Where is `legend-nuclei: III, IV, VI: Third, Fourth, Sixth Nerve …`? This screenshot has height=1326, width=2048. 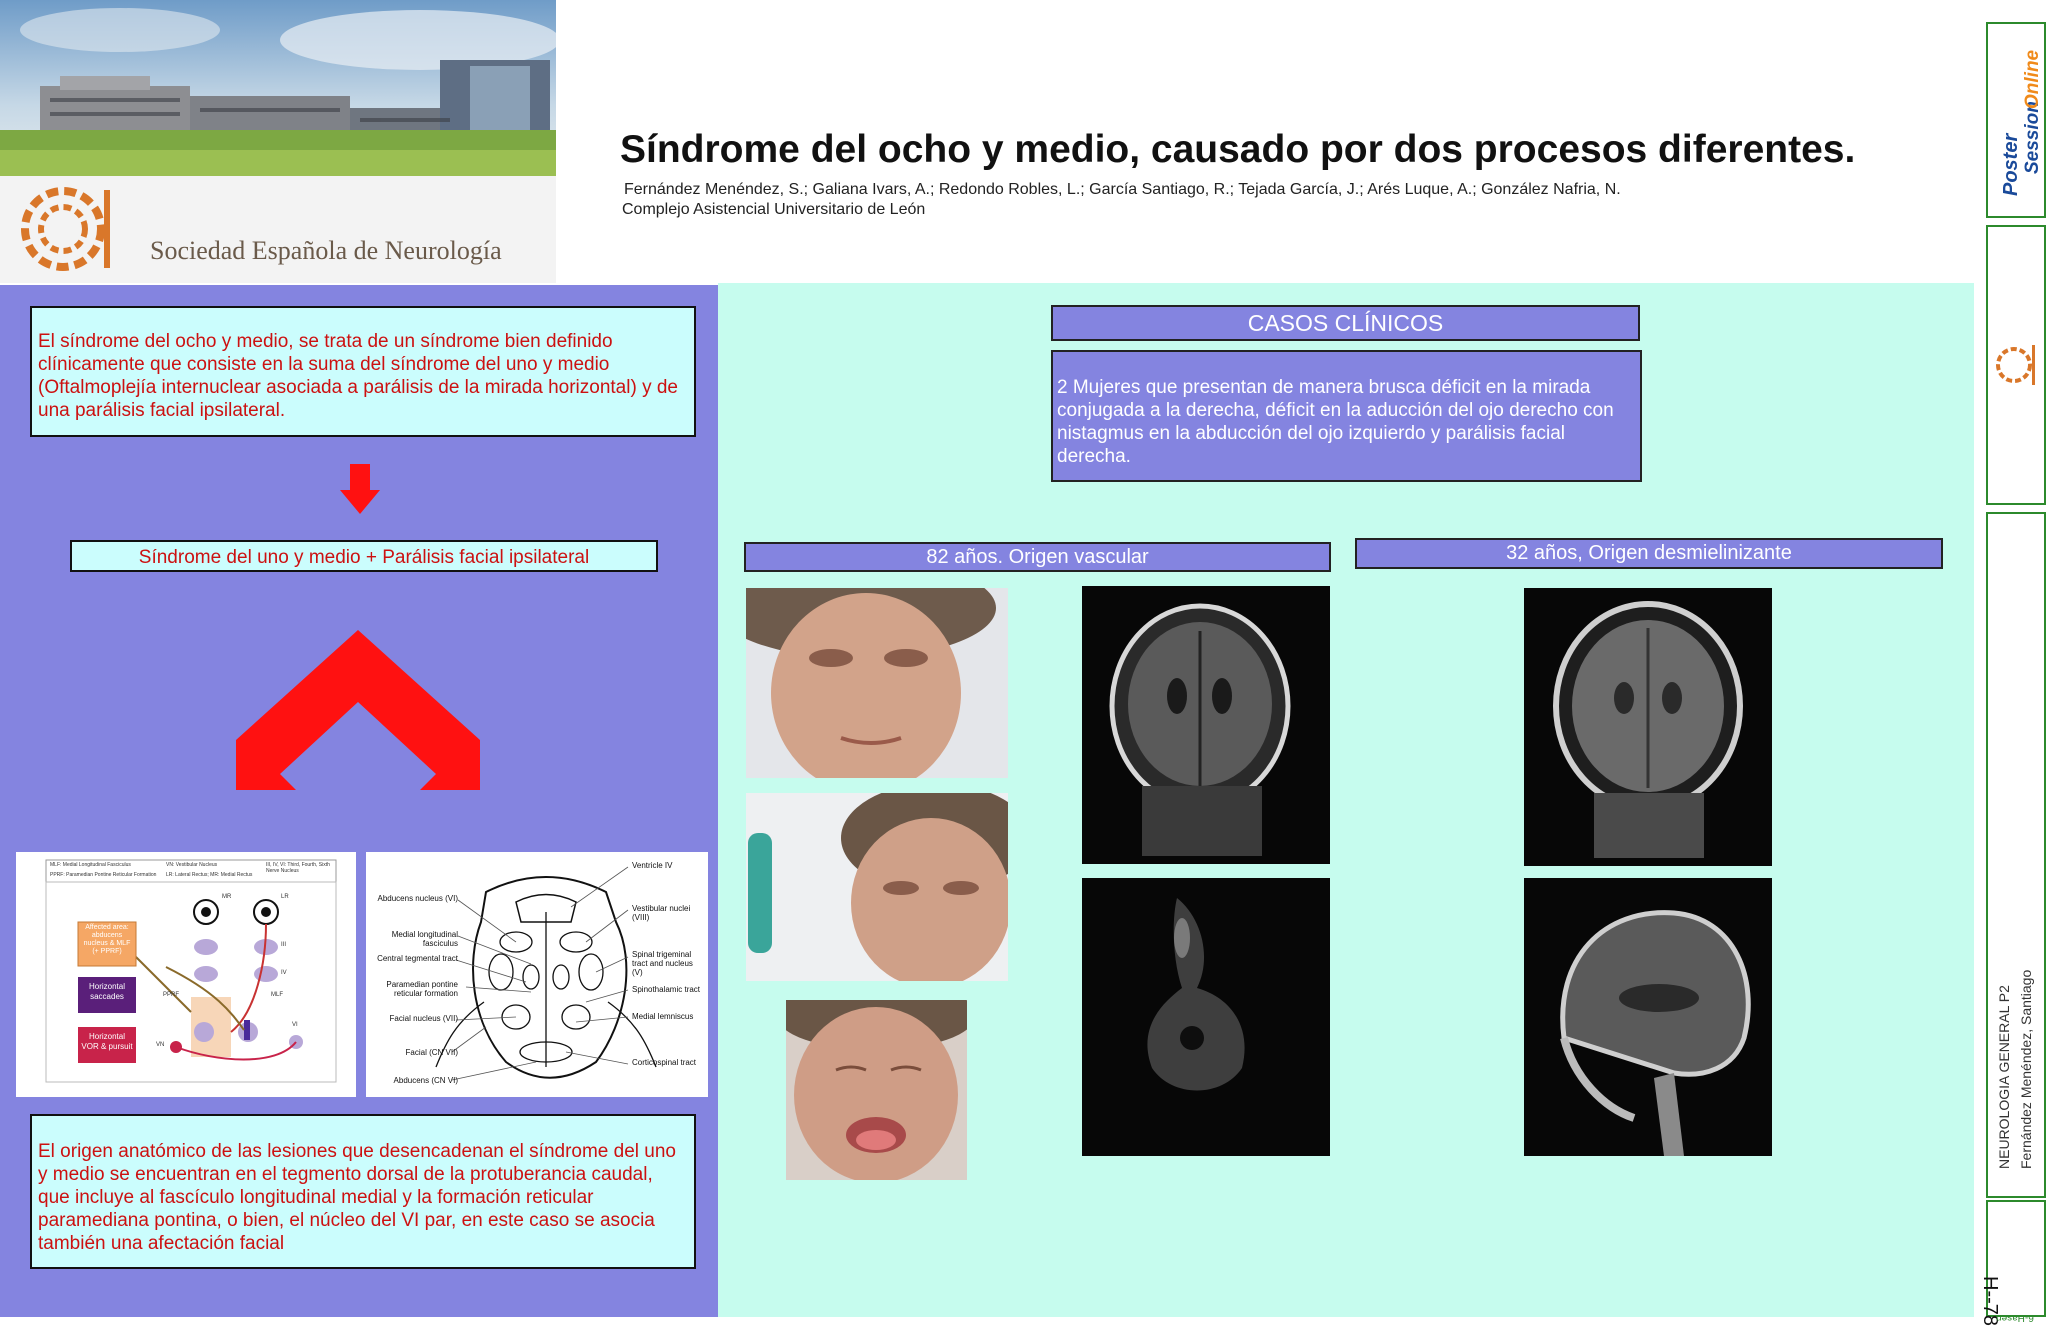
legend-nuclei: III, IV, VI: Third, Fourth, Sixth Nerve … is located at coordinates (298, 868).